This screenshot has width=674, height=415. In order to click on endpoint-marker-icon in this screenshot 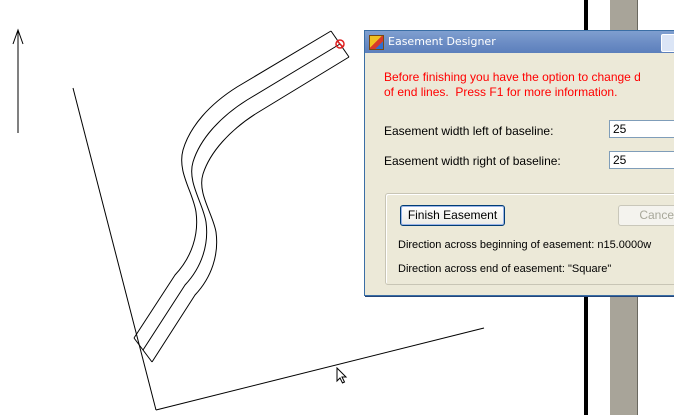, I will do `click(340, 44)`.